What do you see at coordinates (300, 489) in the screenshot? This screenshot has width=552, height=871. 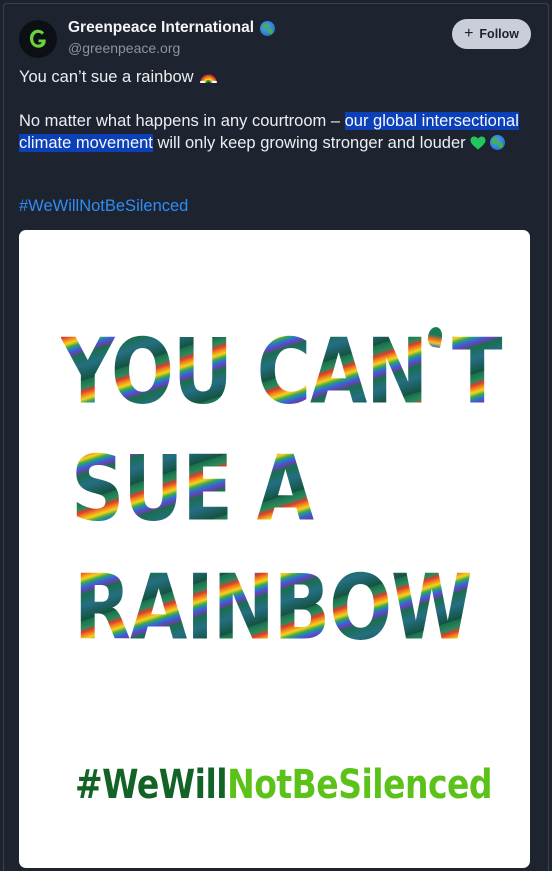 I see `poster-headline-line2: SUE A` at bounding box center [300, 489].